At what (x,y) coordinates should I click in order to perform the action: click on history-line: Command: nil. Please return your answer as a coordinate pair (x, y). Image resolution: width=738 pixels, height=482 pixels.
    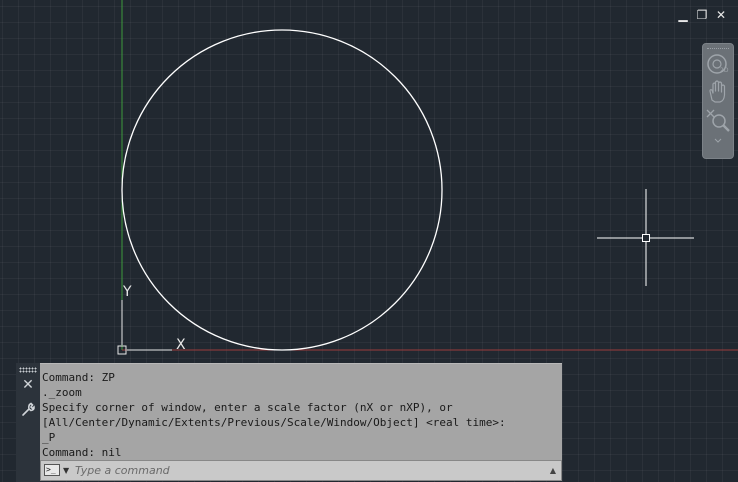
    Looking at the image, I should click on (82, 452).